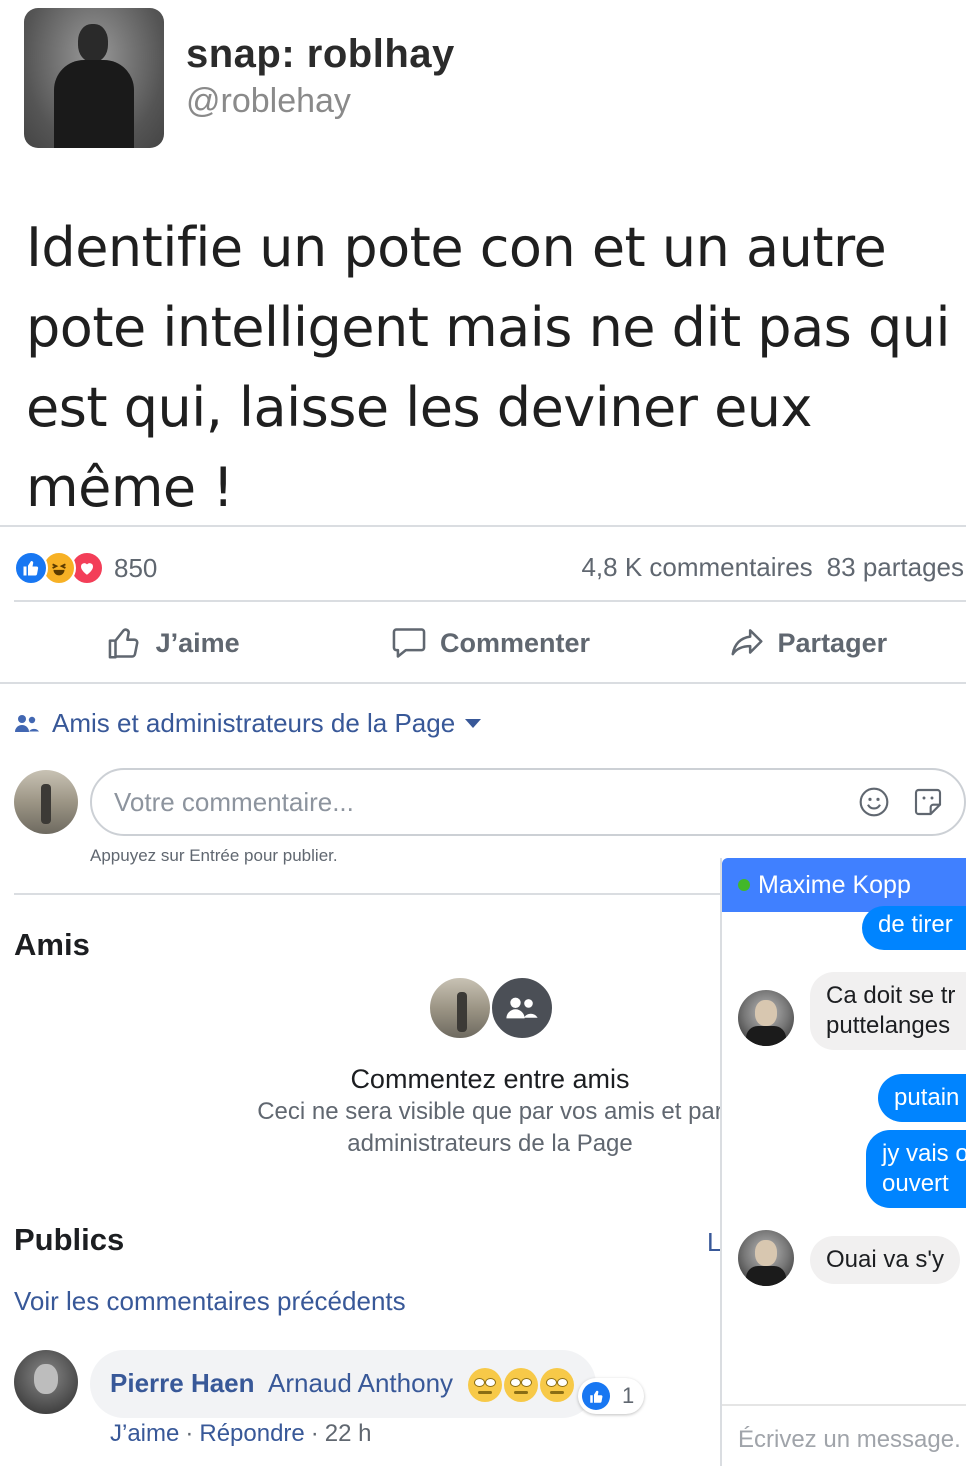 This screenshot has width=966, height=1466. What do you see at coordinates (123, 643) in the screenshot?
I see `thumbs-up-icon` at bounding box center [123, 643].